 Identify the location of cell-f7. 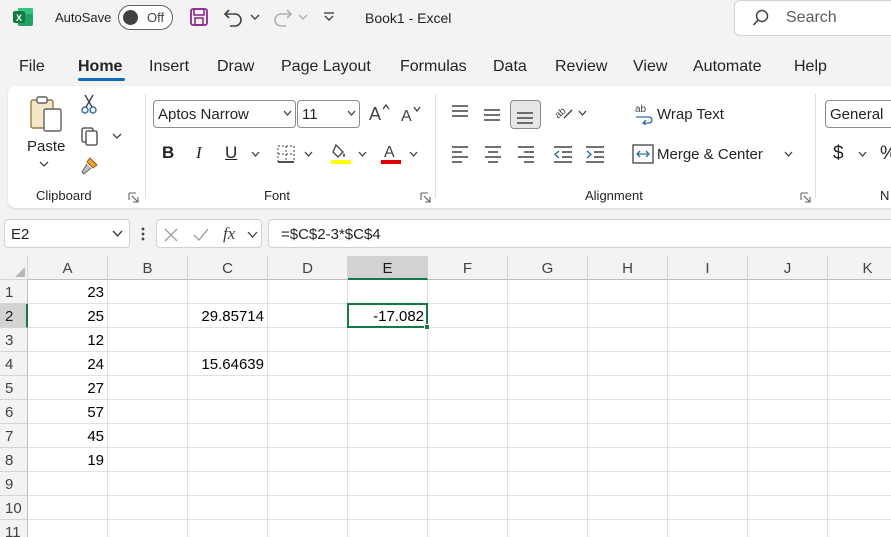
(468, 436).